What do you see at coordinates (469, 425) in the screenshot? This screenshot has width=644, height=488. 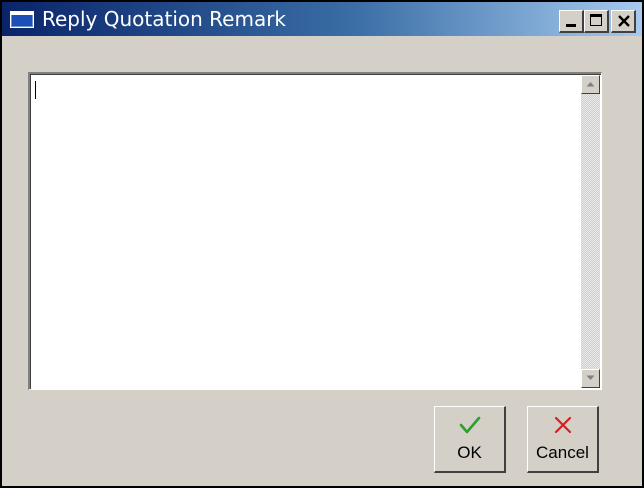 I see `checkmark-icon` at bounding box center [469, 425].